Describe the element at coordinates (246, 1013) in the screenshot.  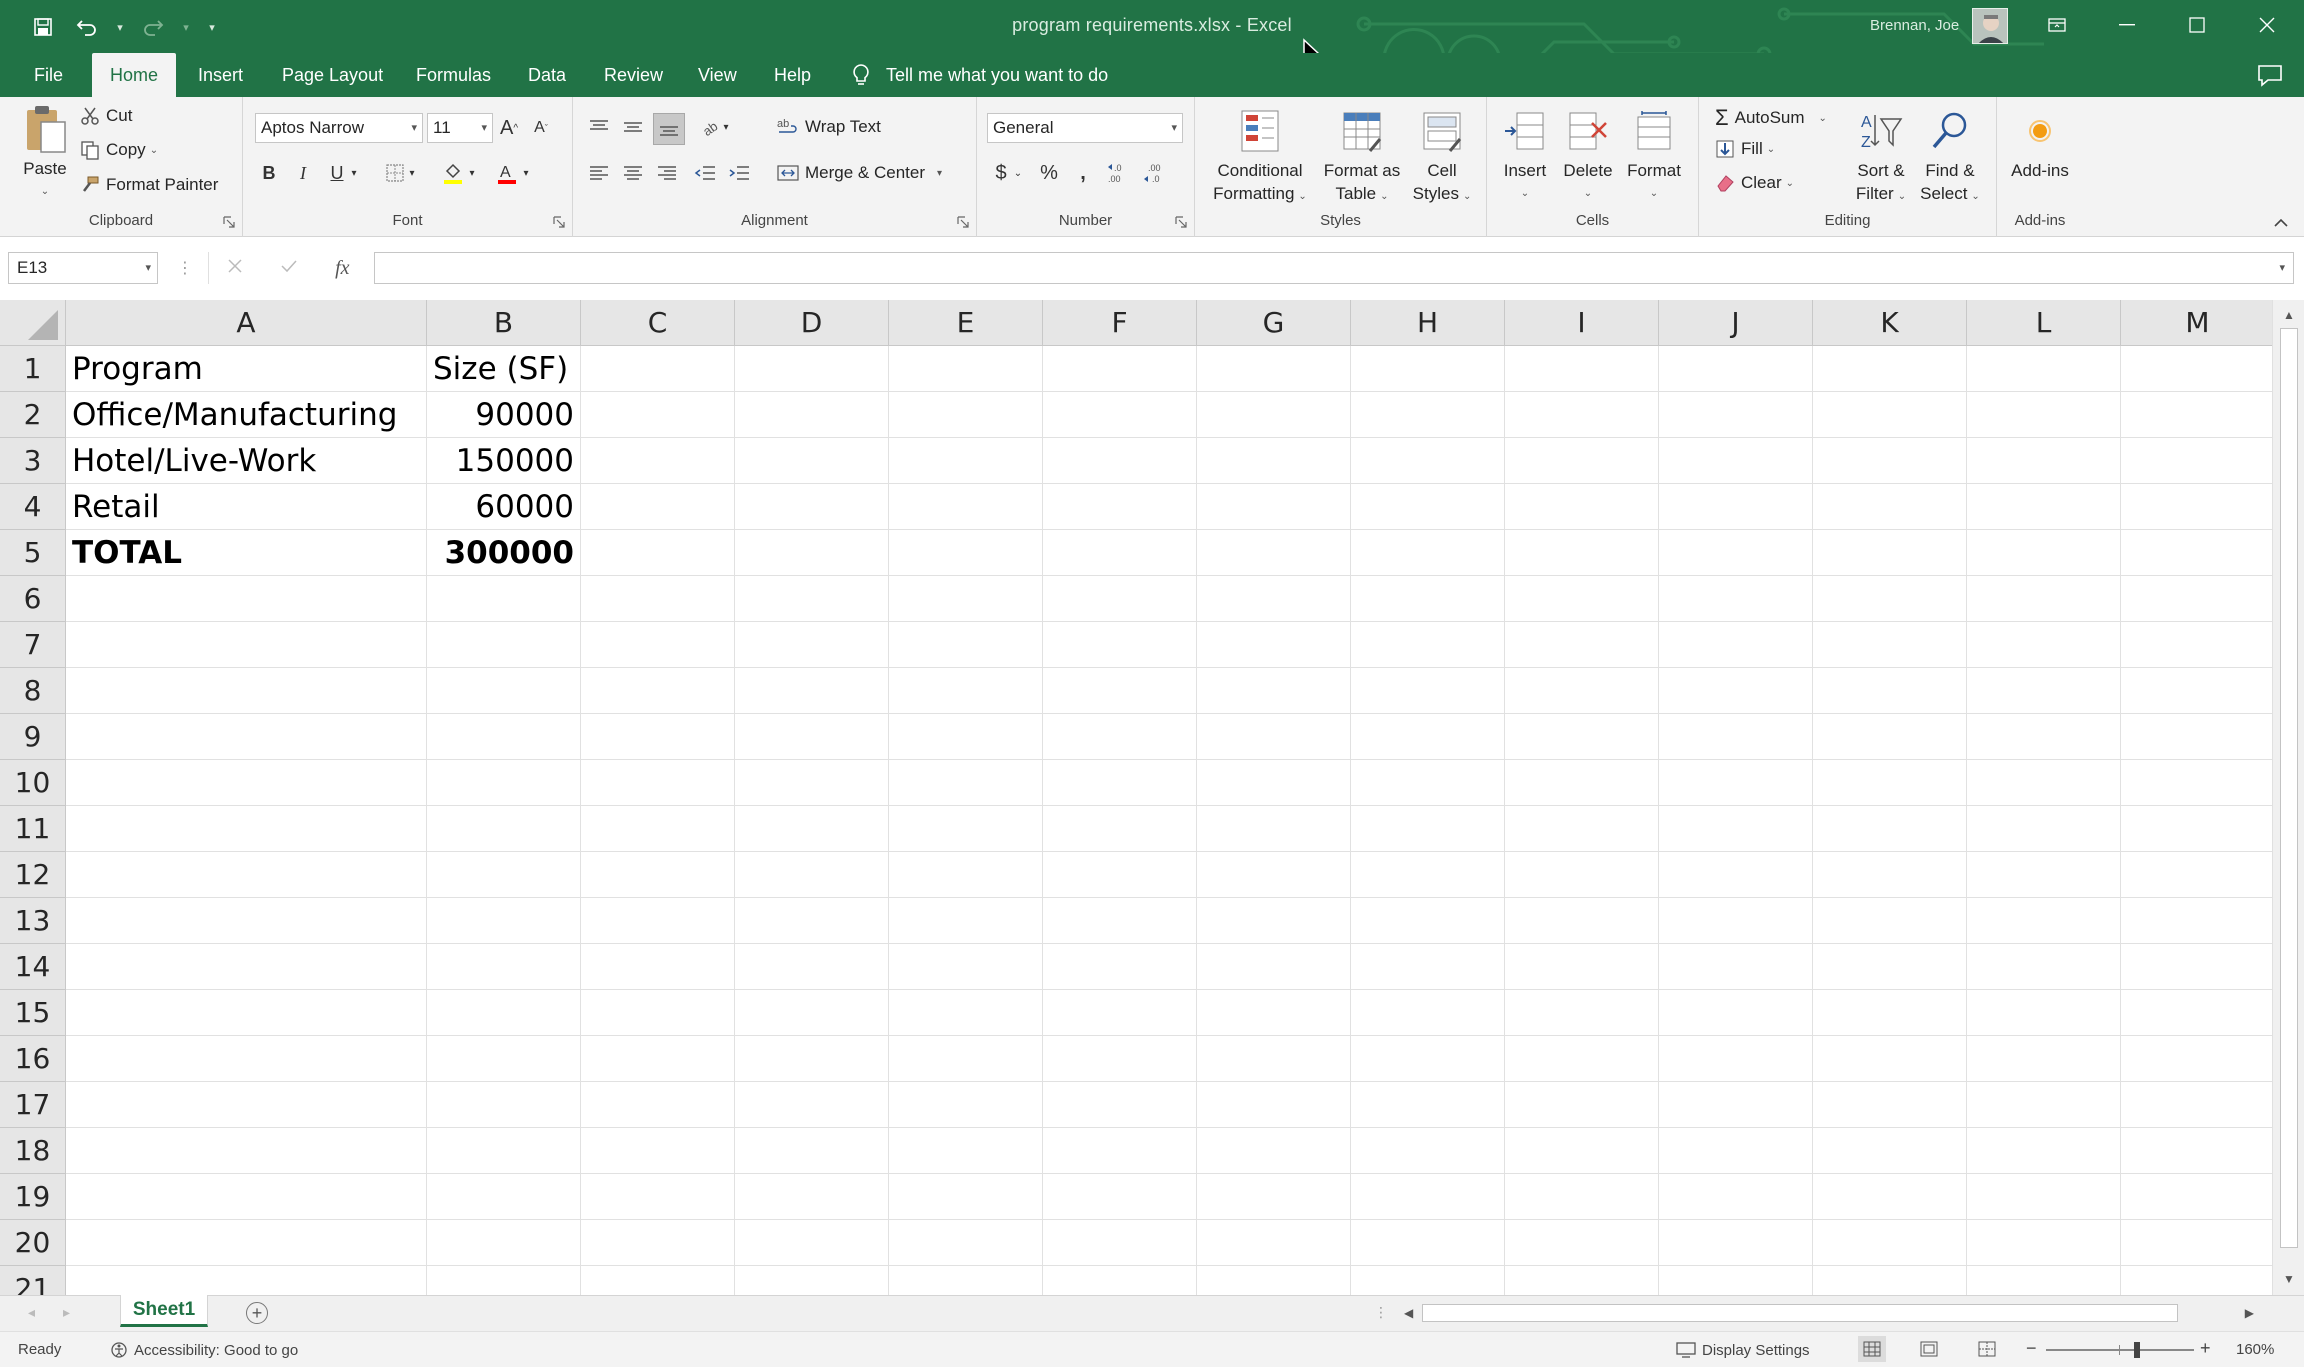
I see `cell-a15` at that location.